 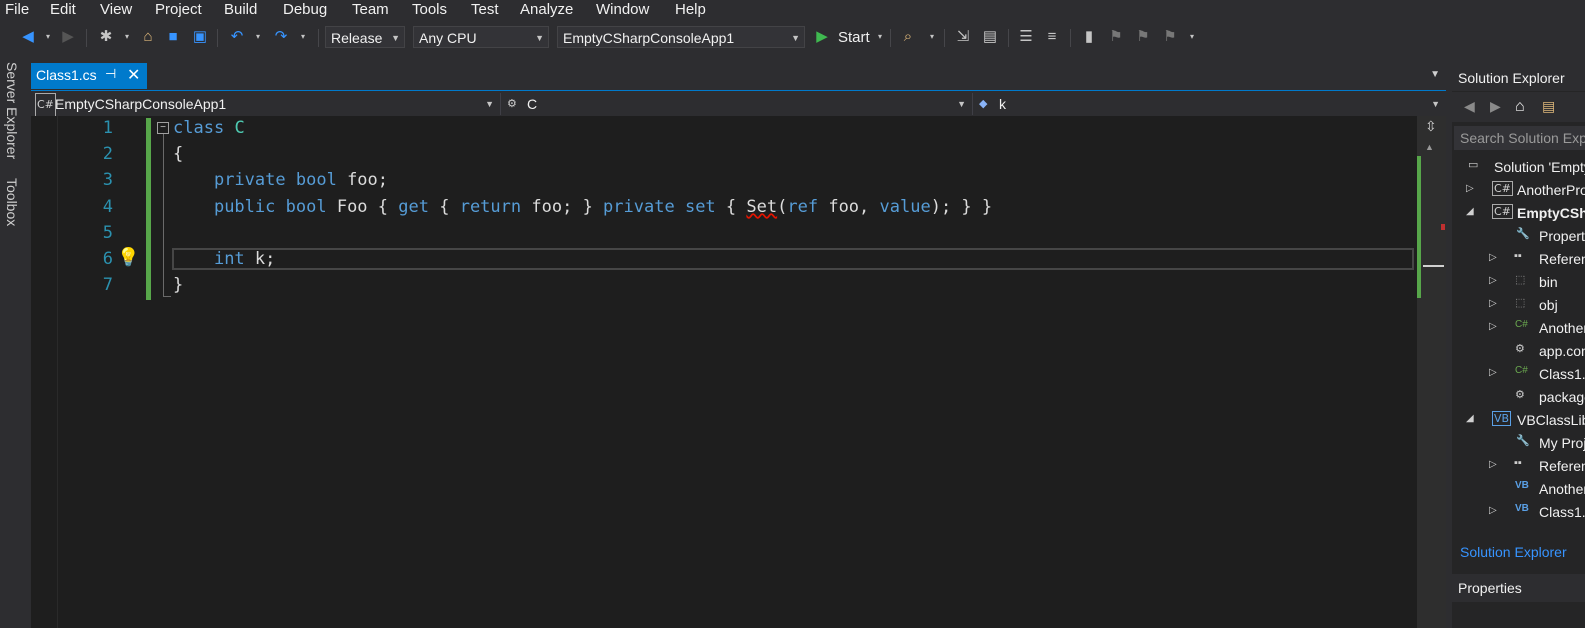 What do you see at coordinates (1518, 284) in the screenshot?
I see `tree-item-folder: ▷ ⬚ bin` at bounding box center [1518, 284].